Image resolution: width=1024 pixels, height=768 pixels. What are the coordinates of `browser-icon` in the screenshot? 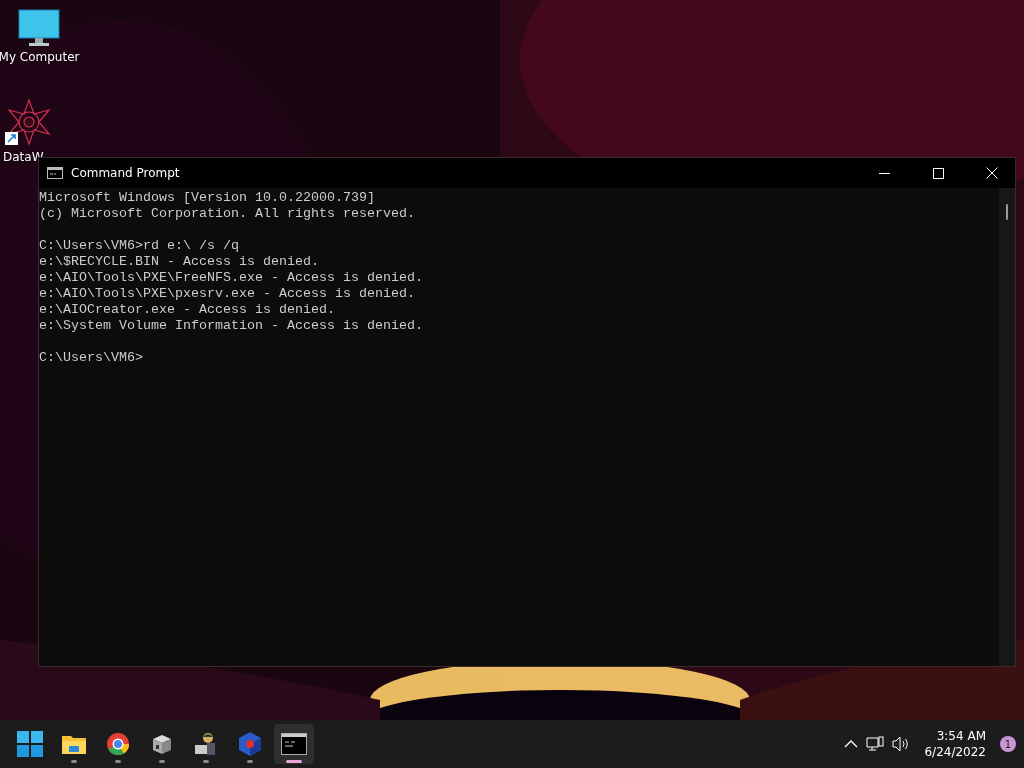 It's located at (118, 744).